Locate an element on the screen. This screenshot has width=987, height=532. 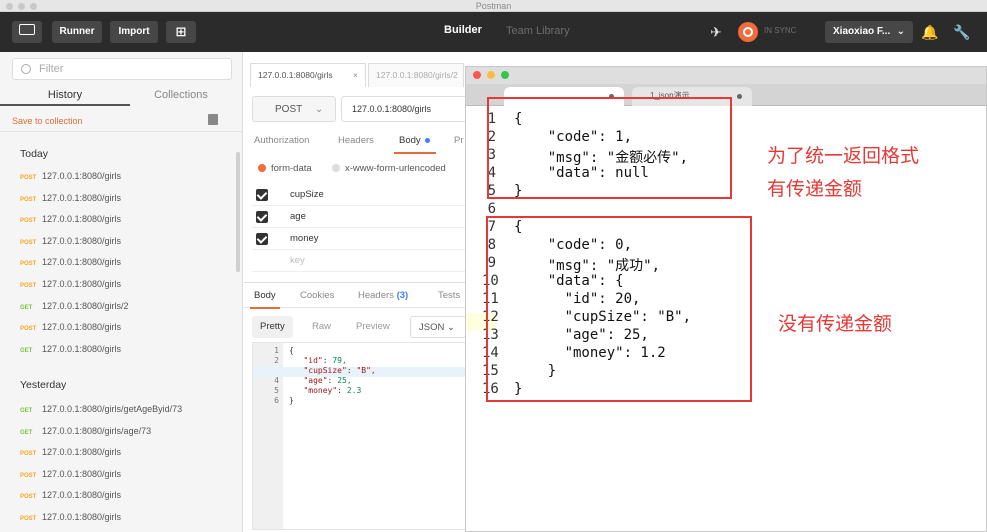
code-line: "age": 25, is located at coordinates (327, 380).